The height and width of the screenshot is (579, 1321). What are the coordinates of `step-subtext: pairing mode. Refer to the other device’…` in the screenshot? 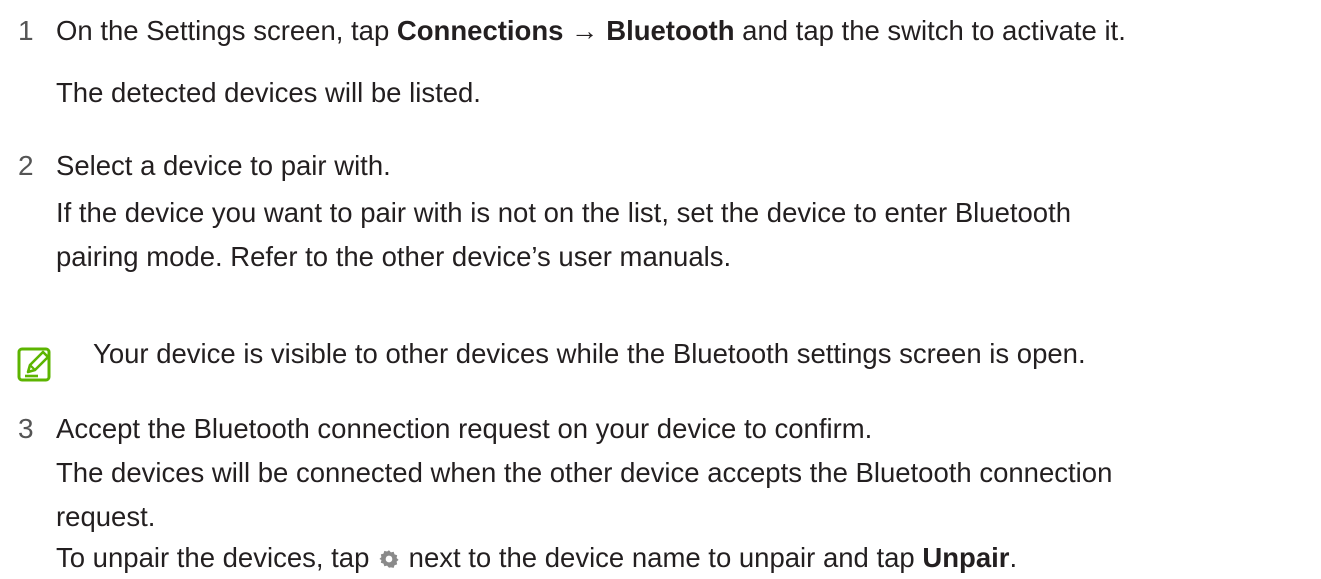 It's located at (394, 256).